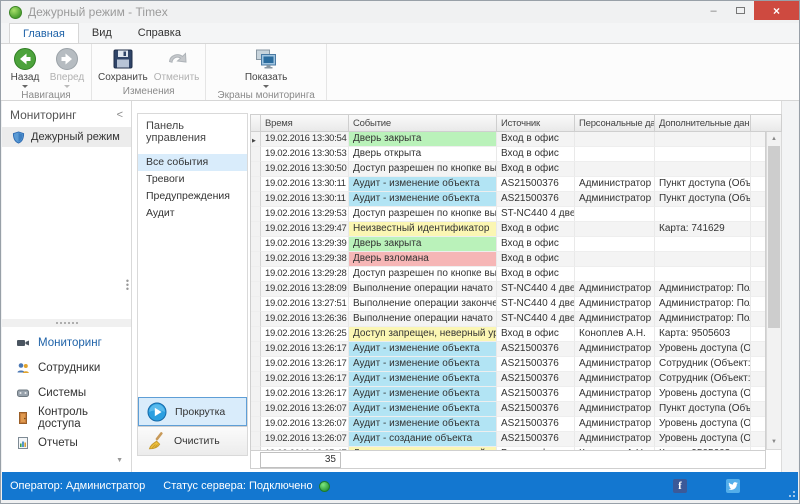 The width and height of the screenshot is (800, 504). What do you see at coordinates (774, 442) in the screenshot?
I see `scroll-down-icon: ▼` at bounding box center [774, 442].